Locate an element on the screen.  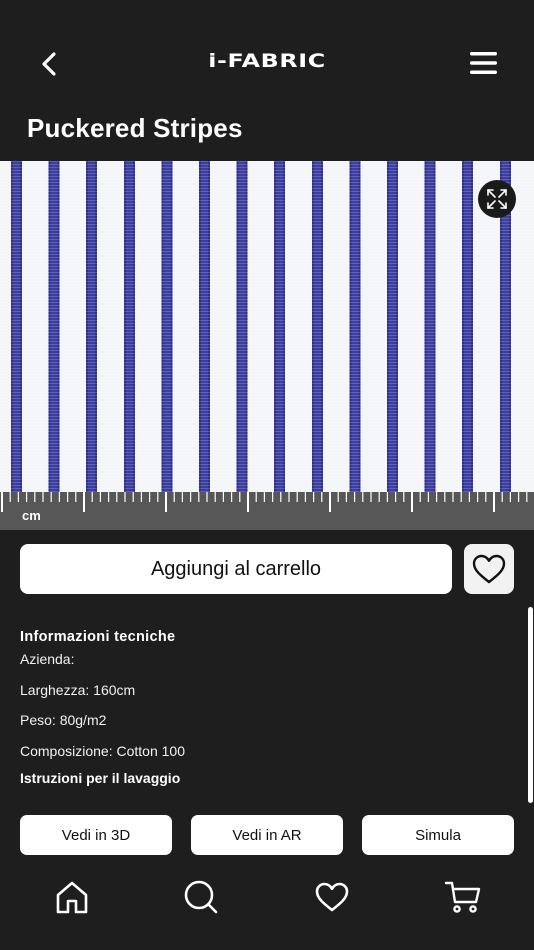
width-info: Larghezza: 160cm is located at coordinates (78, 690).